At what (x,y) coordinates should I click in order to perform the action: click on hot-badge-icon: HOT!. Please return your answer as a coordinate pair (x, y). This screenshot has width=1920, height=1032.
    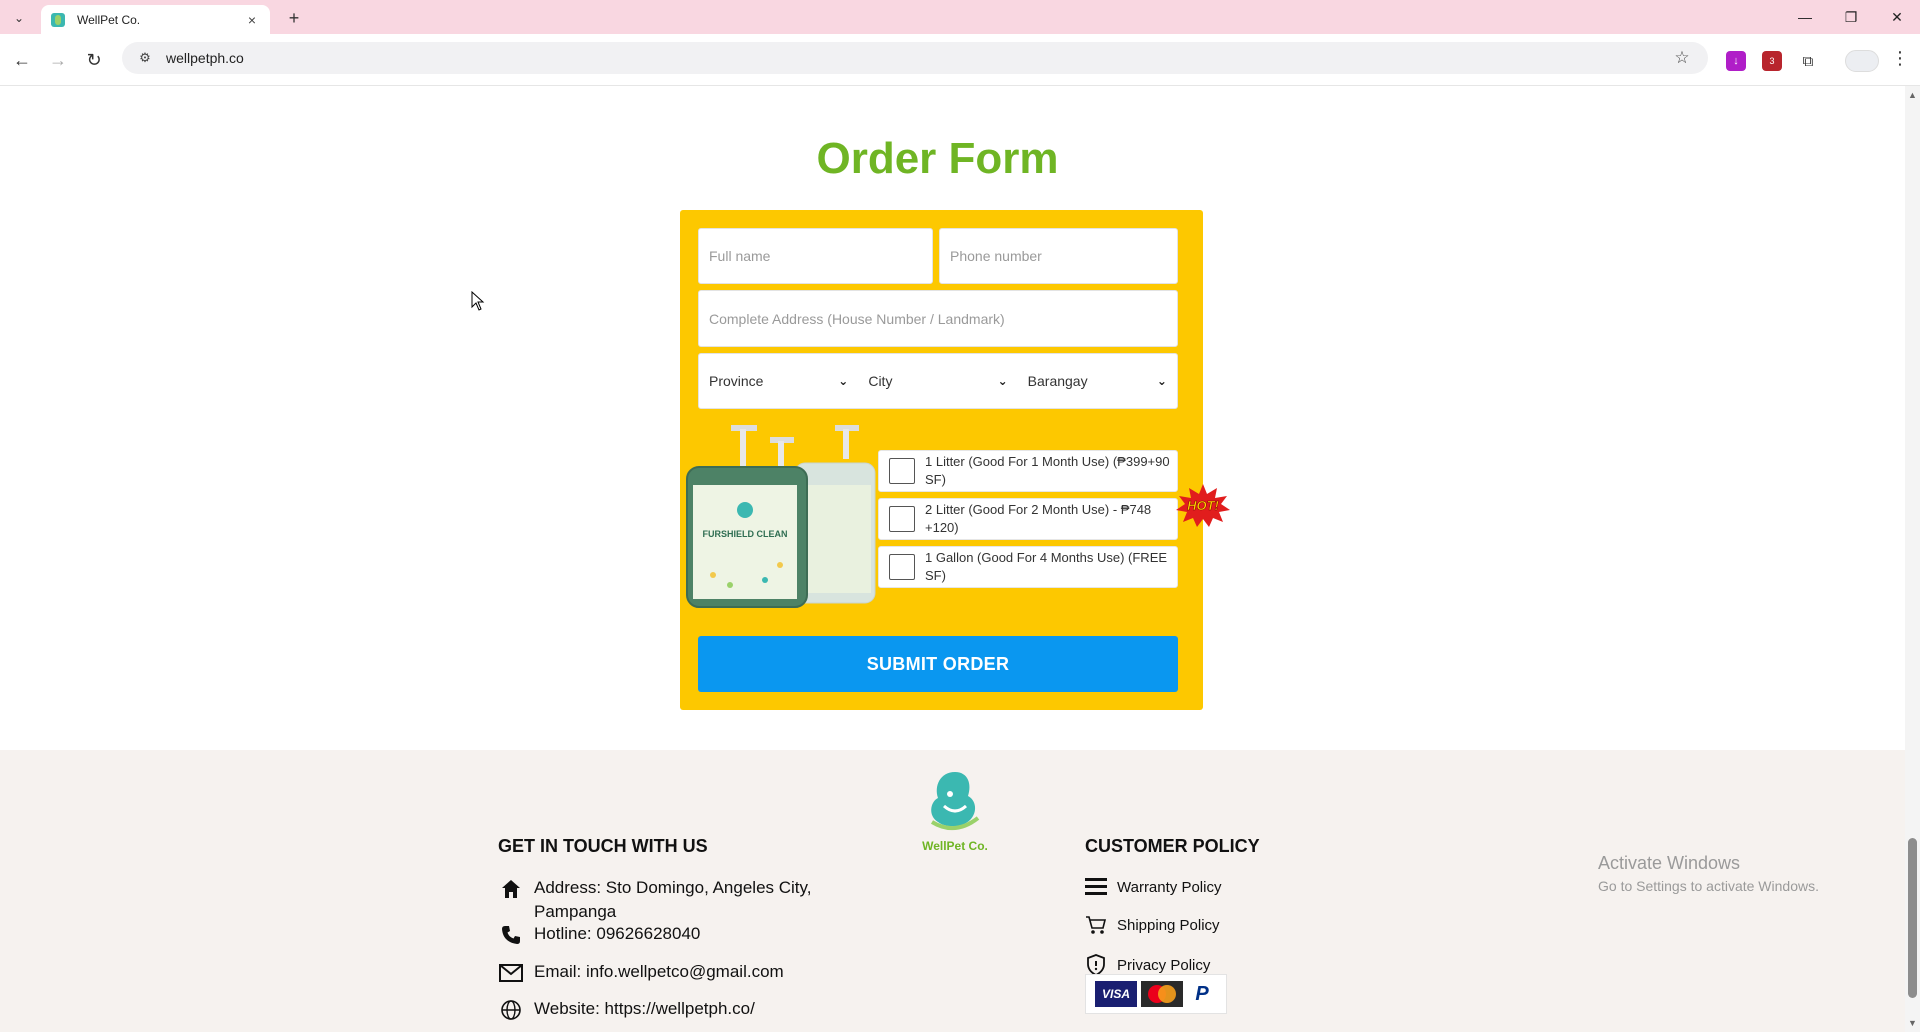
    Looking at the image, I should click on (1203, 505).